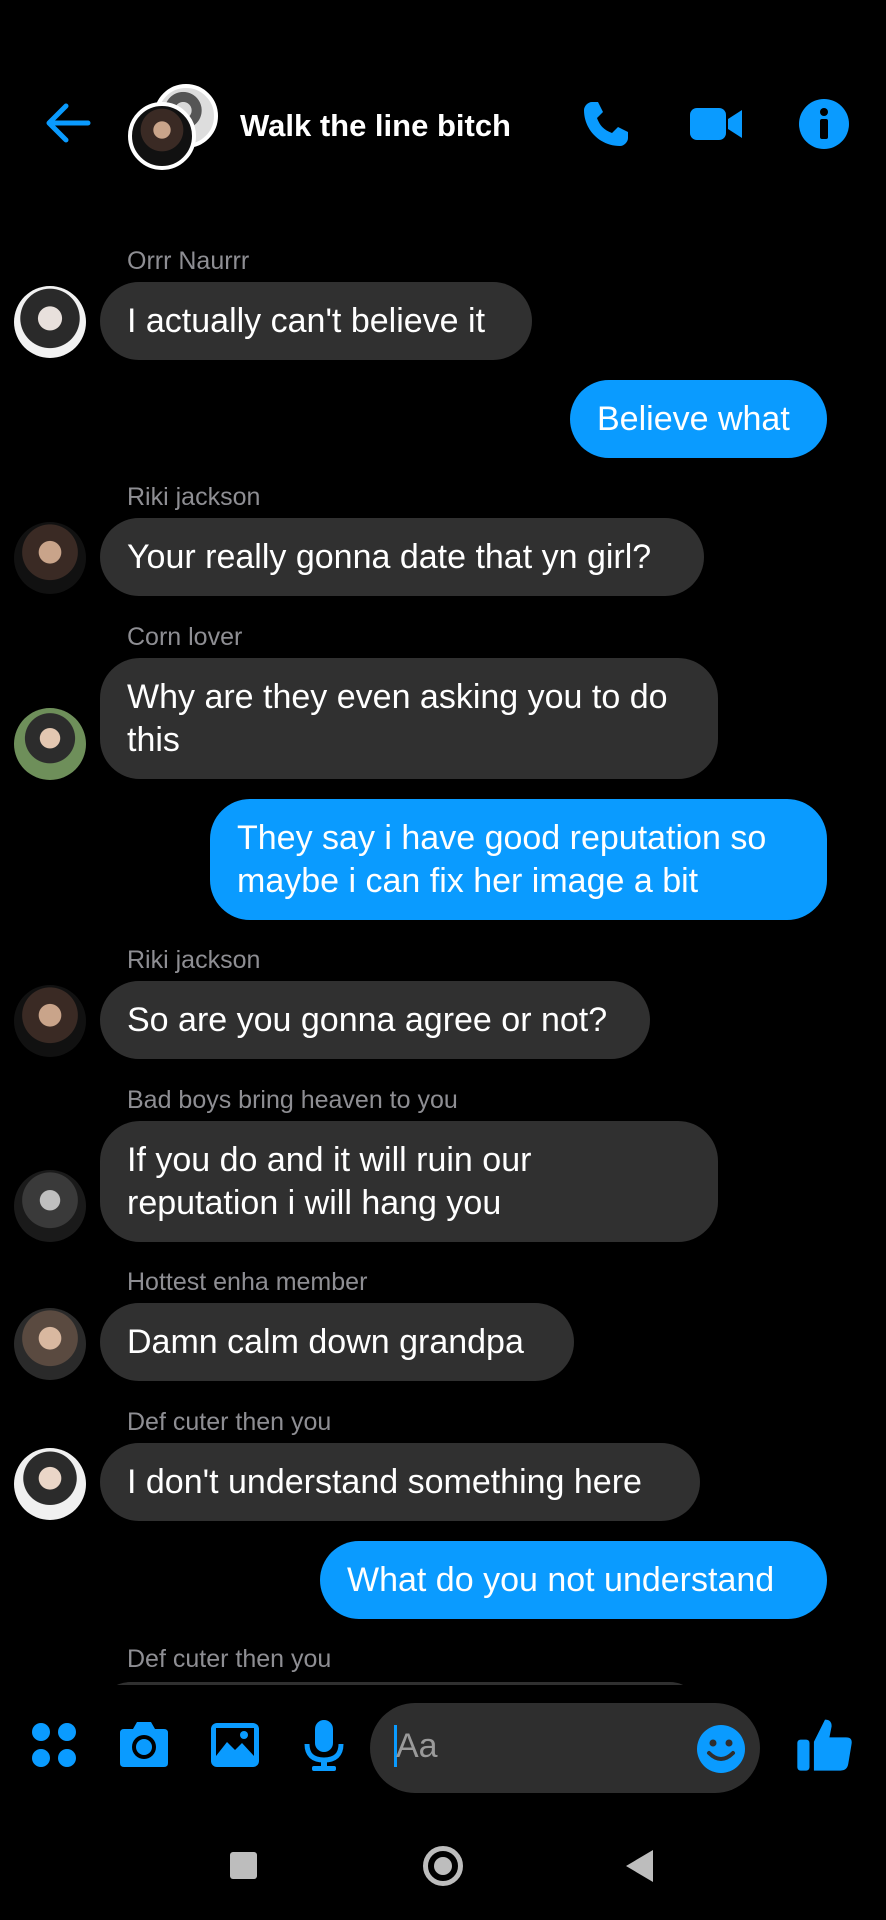  I want to click on system-navigation-bar, so click(443, 1870).